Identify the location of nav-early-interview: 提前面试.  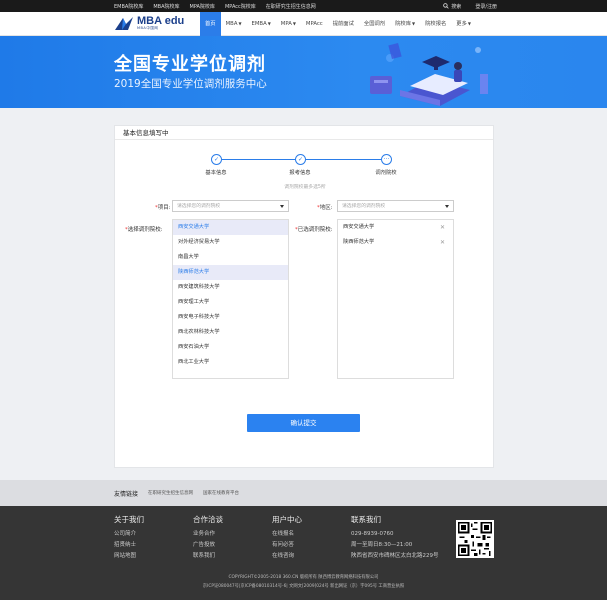
(343, 24).